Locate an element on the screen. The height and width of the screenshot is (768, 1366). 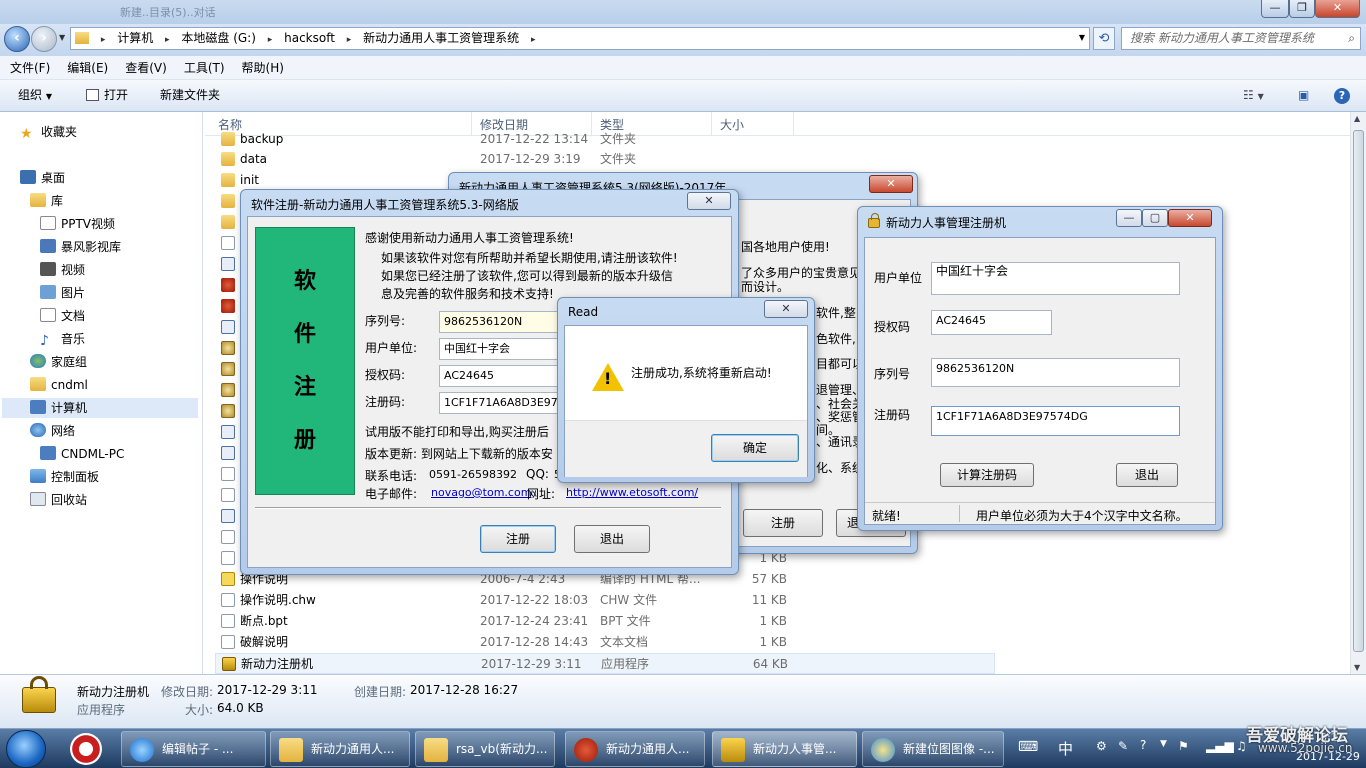
sidebar-item-control-panel: 控制面板 is located at coordinates (64, 477).